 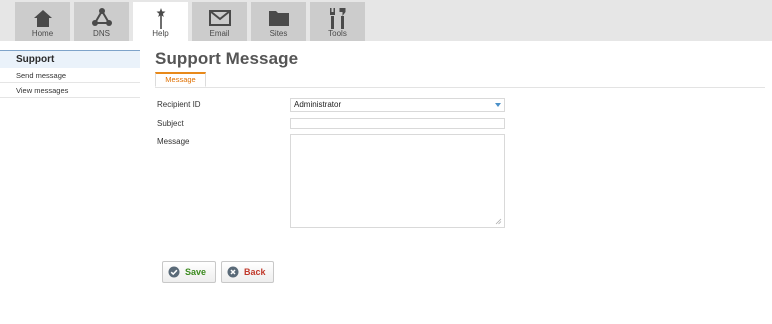 I want to click on subject-label: Subject, so click(x=170, y=123).